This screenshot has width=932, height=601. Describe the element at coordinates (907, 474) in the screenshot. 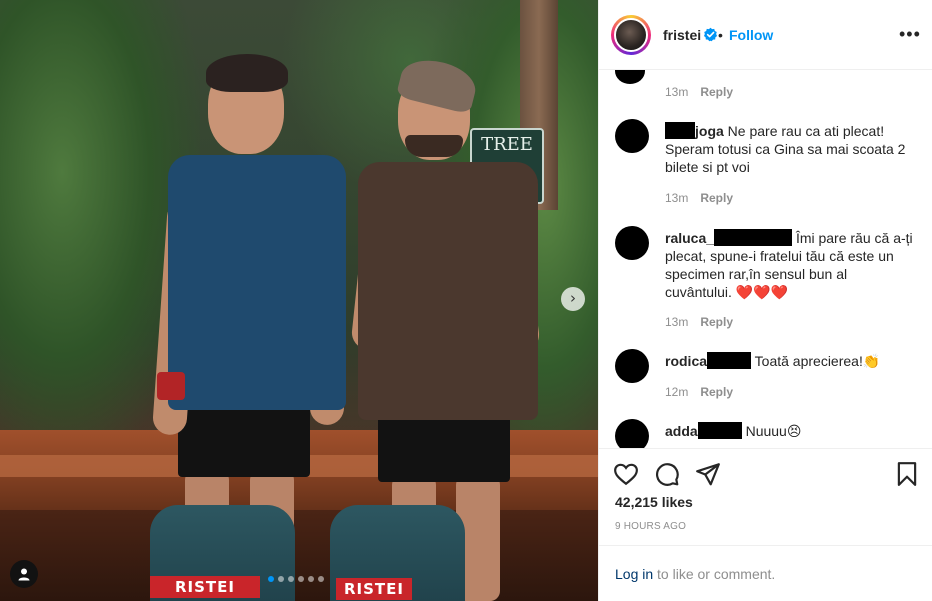

I see `bookmark-icon` at that location.